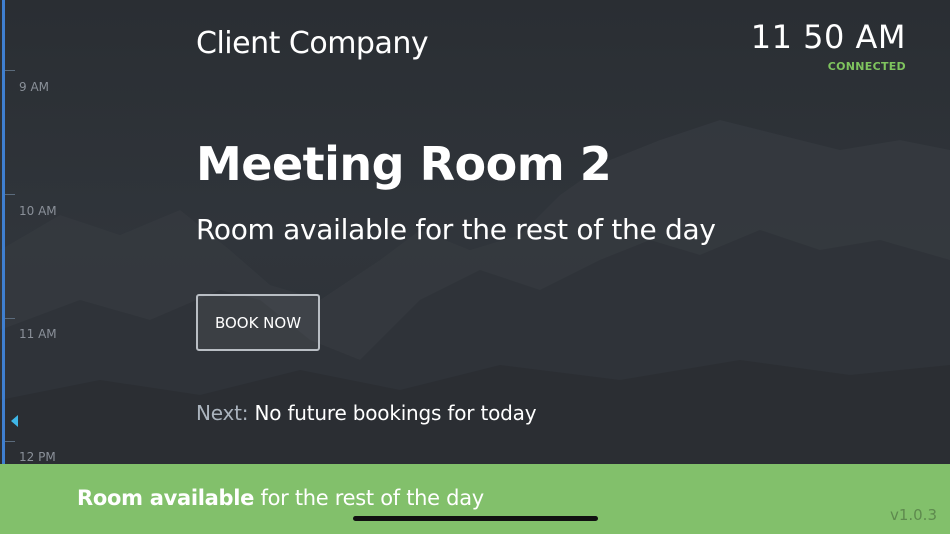 The height and width of the screenshot is (534, 950). I want to click on current-time: 11 50 AM, so click(828, 37).